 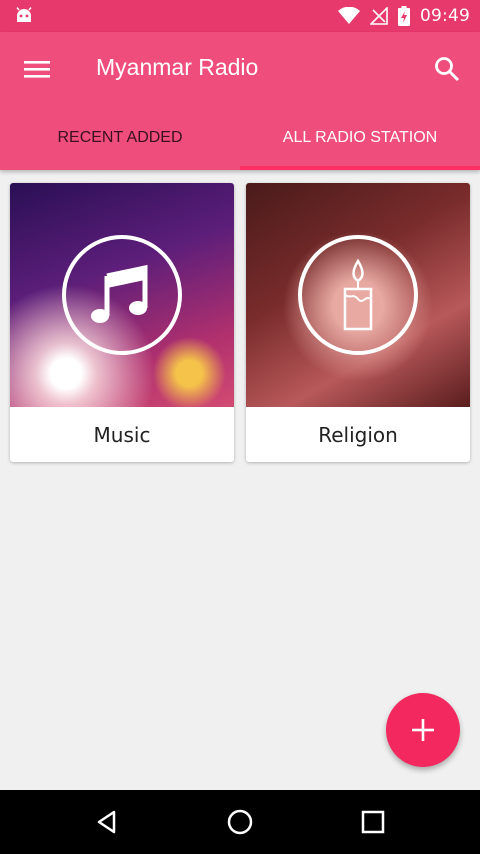 What do you see at coordinates (107, 822) in the screenshot?
I see `back-icon` at bounding box center [107, 822].